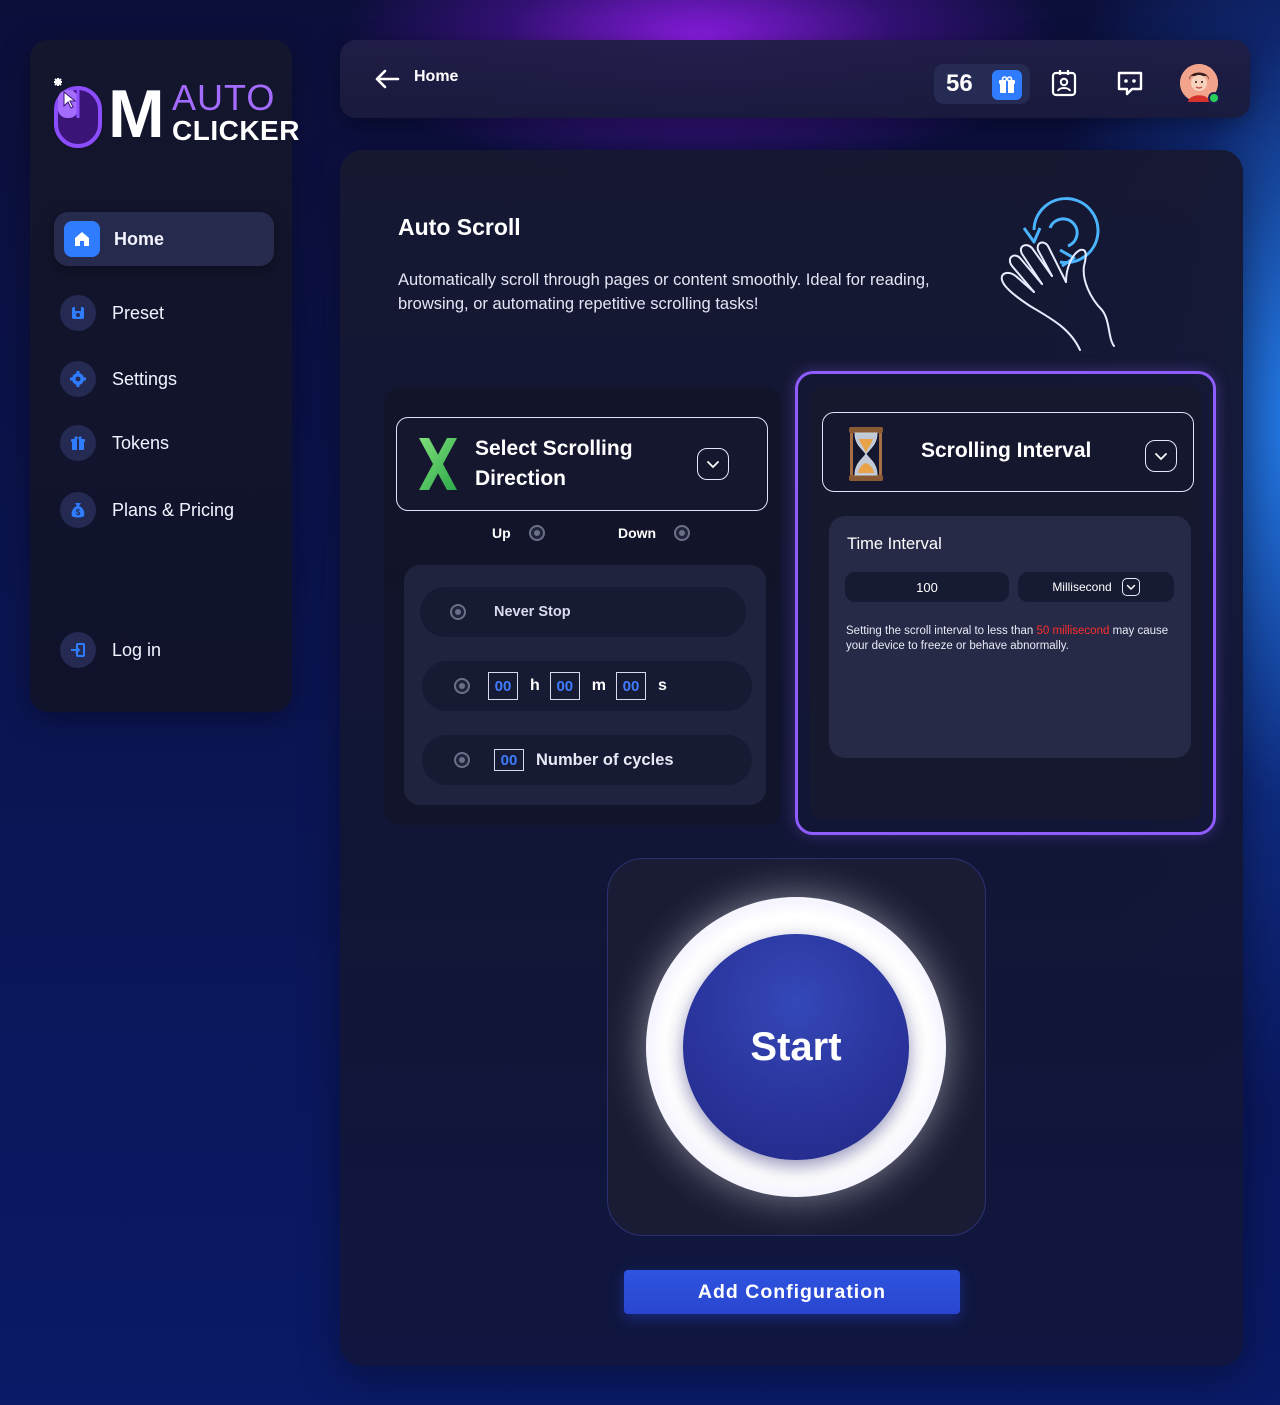  I want to click on time-interval-label: Time Interval, so click(894, 544).